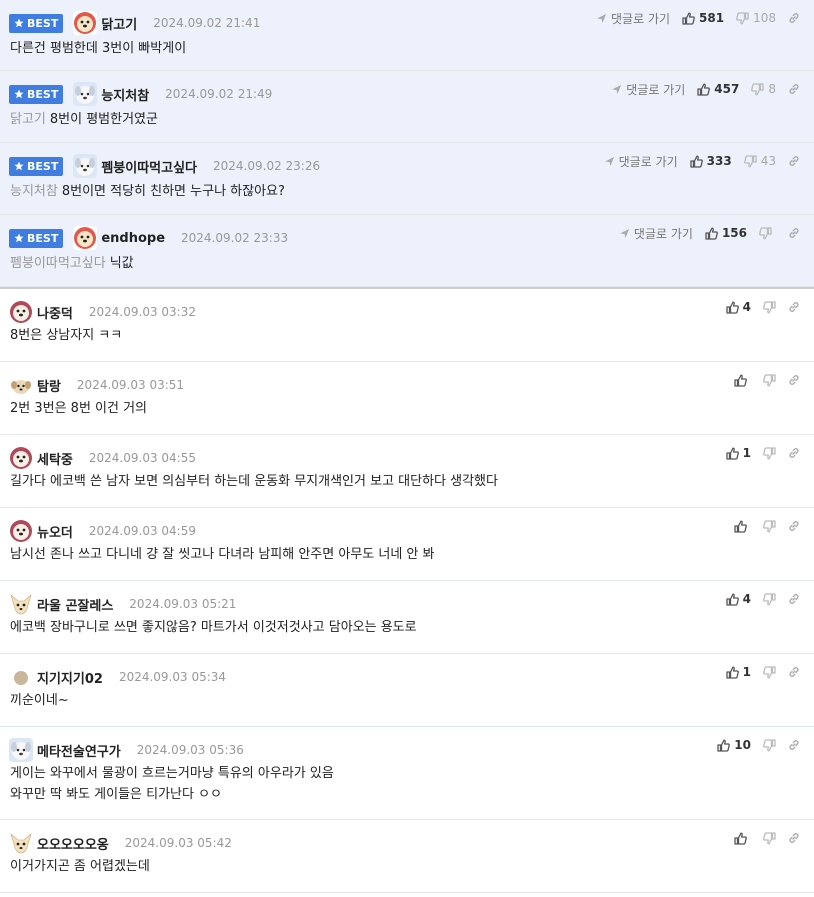 This screenshot has height=897, width=814. What do you see at coordinates (173, 191) in the screenshot?
I see `comment-text: 8번이면 적당히 친하면 누구나 하잖아요?` at bounding box center [173, 191].